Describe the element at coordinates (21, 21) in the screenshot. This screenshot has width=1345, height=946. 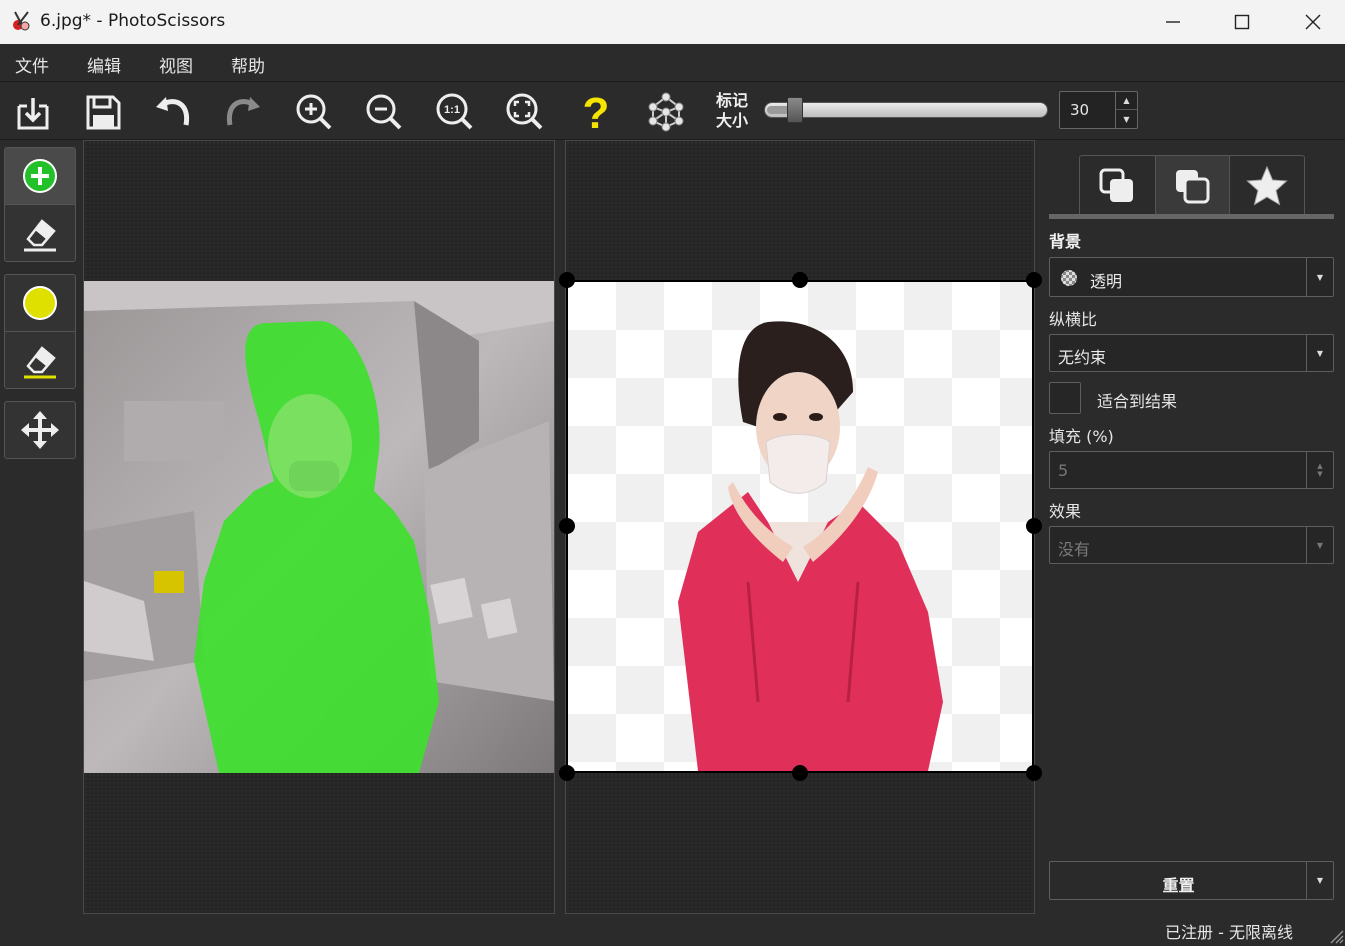
I see `photoscissors-app-icon` at that location.